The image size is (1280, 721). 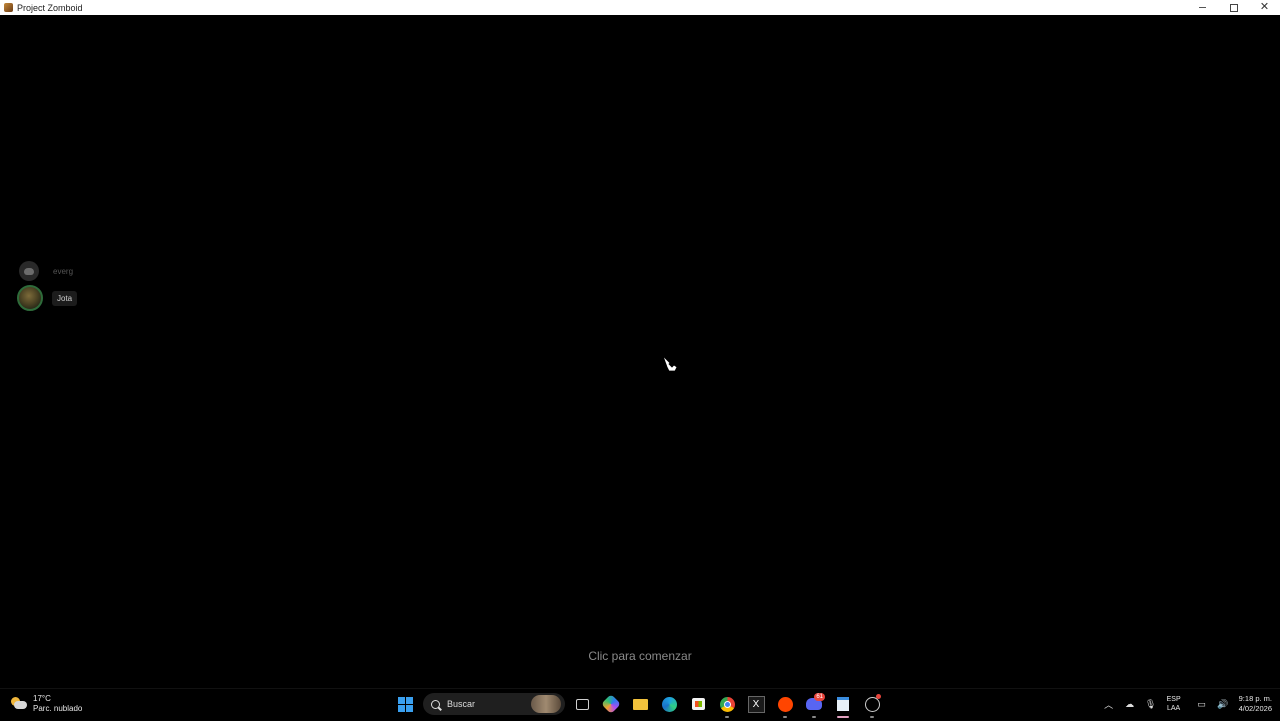 I want to click on clock-date: 4/02/2026, so click(x=1255, y=708).